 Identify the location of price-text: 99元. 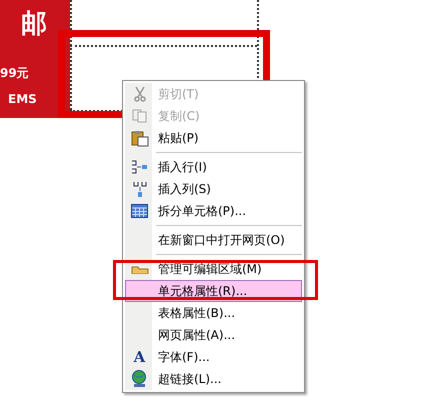
(14, 73).